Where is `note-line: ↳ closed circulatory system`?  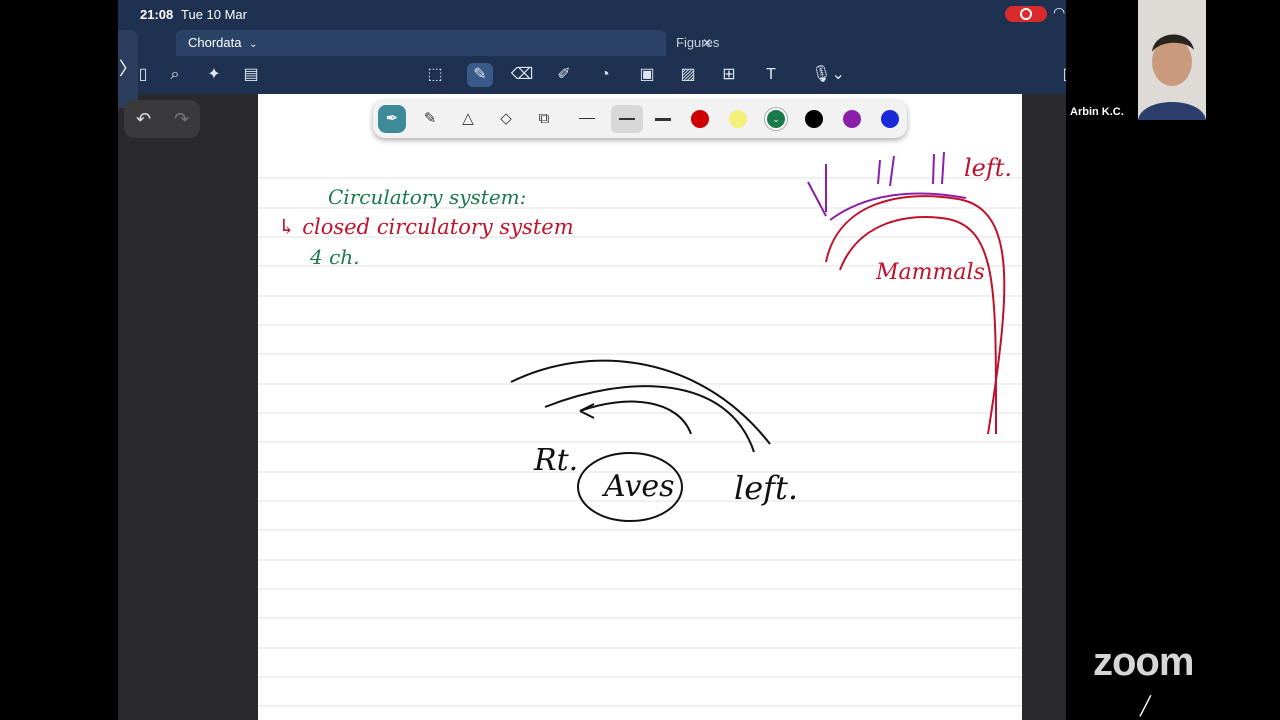 note-line: ↳ closed circulatory system is located at coordinates (426, 227).